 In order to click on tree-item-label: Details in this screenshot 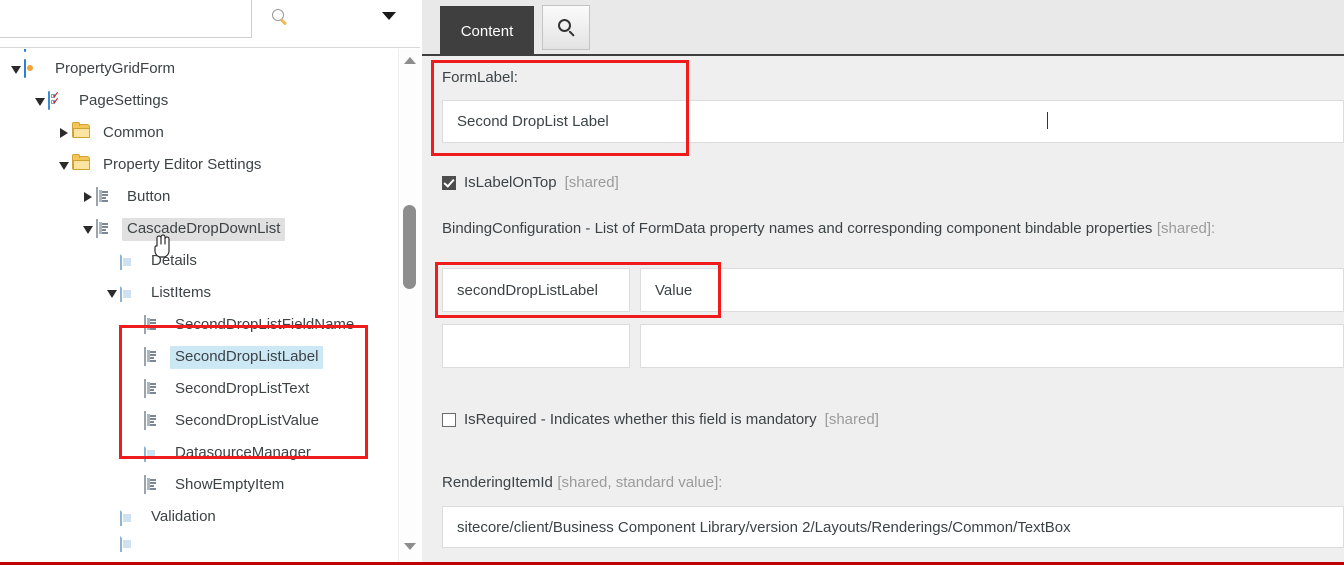, I will do `click(174, 260)`.